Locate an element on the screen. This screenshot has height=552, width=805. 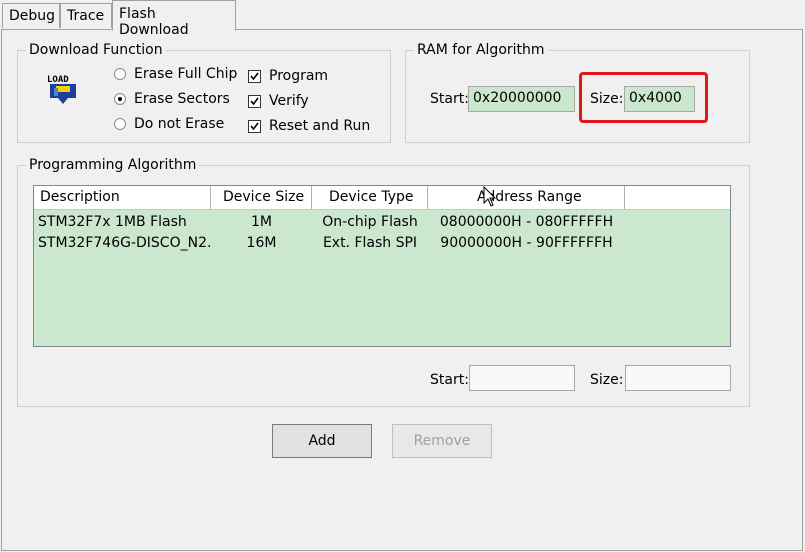
verify-checkbox is located at coordinates (254, 101).